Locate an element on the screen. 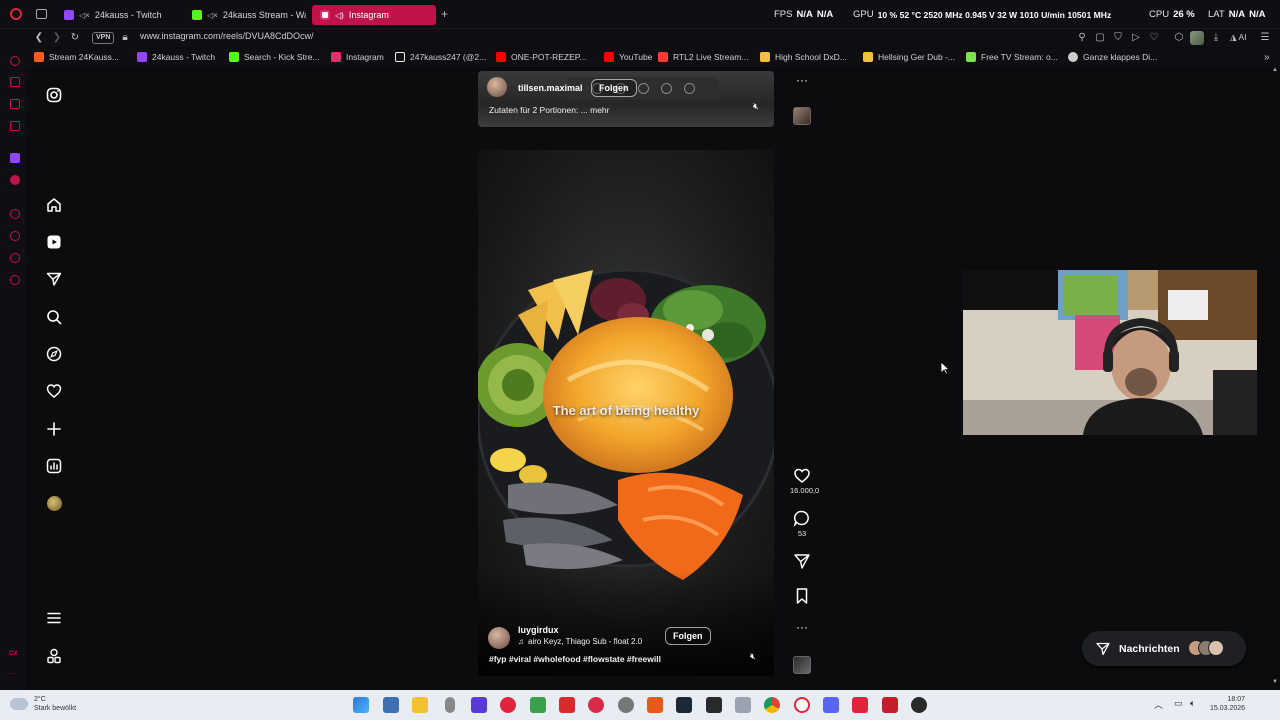 This screenshot has width=1280, height=720. heart-icon is located at coordinates (54, 391).